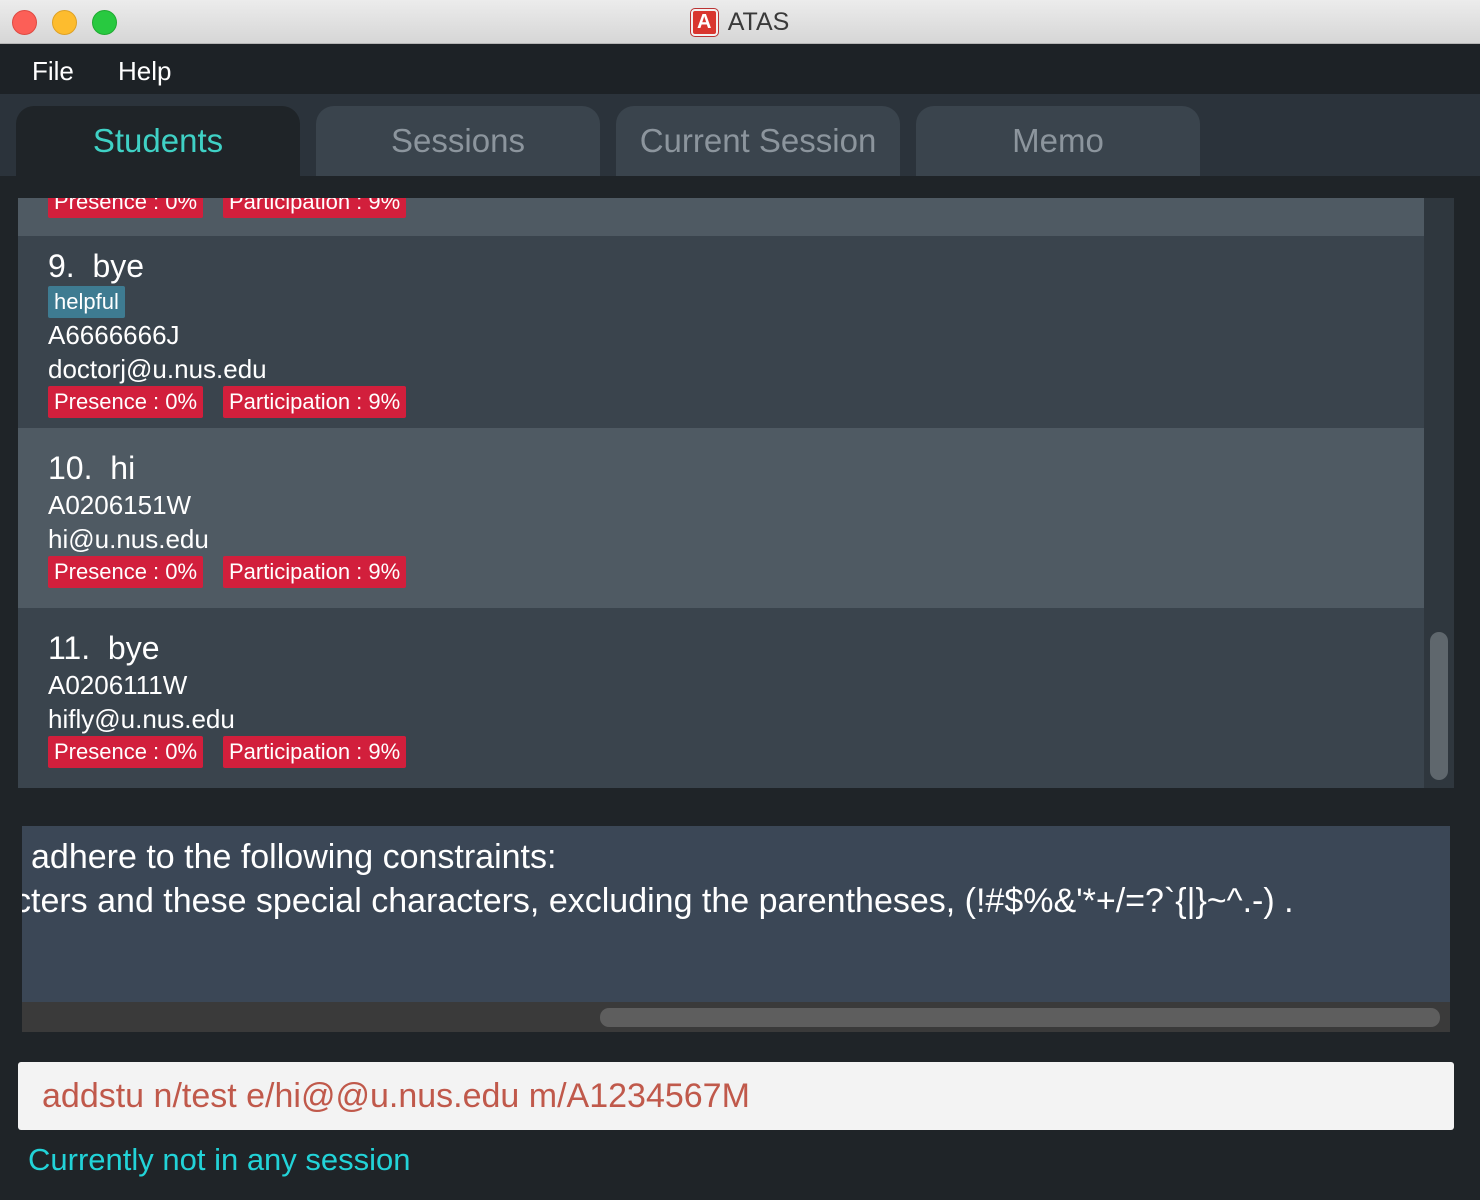 This screenshot has height=1200, width=1480. Describe the element at coordinates (141, 719) in the screenshot. I see `student-email: hifly@u.nus.edu` at that location.